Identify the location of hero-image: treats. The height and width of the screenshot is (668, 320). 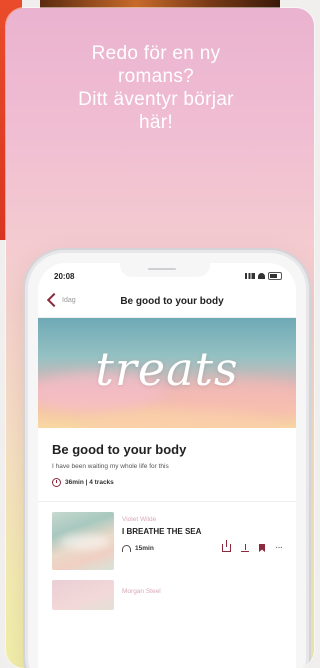
(167, 373).